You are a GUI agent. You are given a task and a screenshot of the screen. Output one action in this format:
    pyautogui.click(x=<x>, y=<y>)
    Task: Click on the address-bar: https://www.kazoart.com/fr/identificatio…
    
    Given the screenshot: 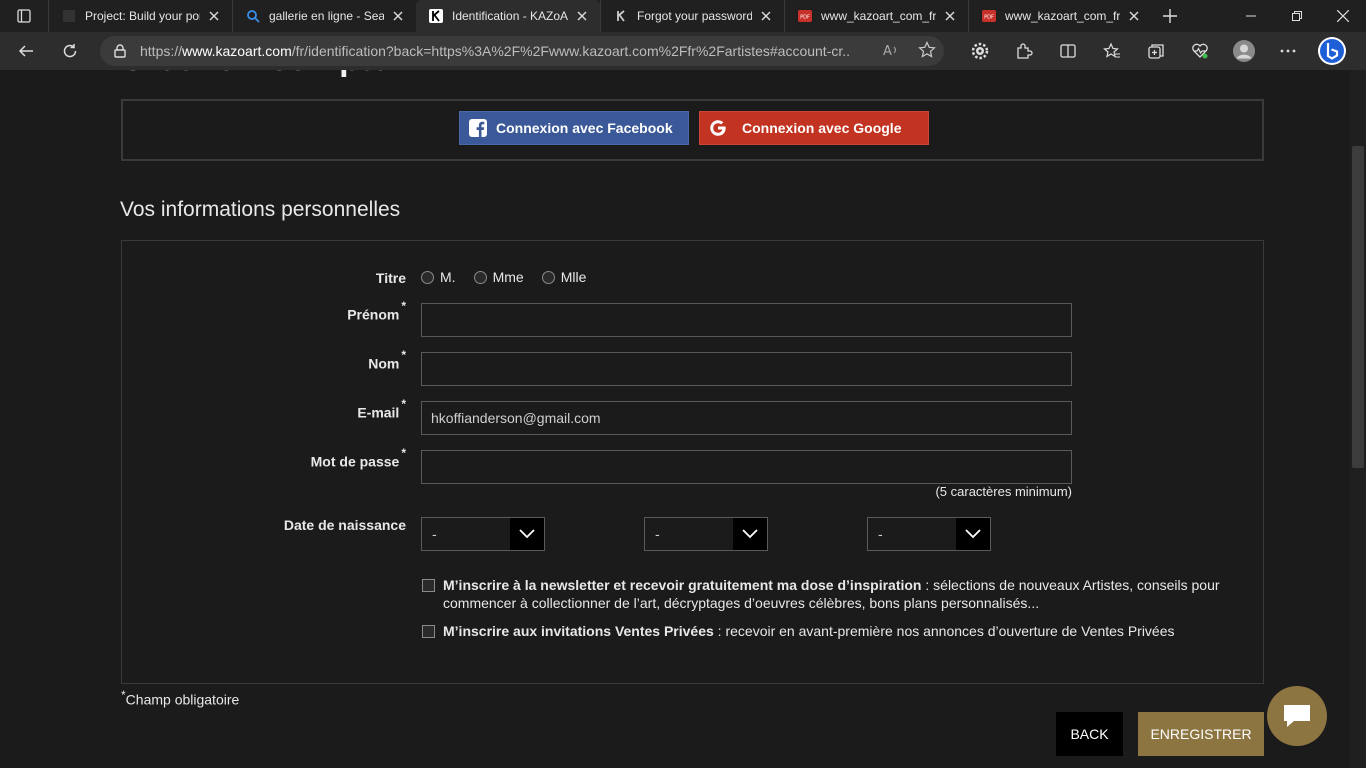 What is the action you would take?
    pyautogui.click(x=522, y=51)
    